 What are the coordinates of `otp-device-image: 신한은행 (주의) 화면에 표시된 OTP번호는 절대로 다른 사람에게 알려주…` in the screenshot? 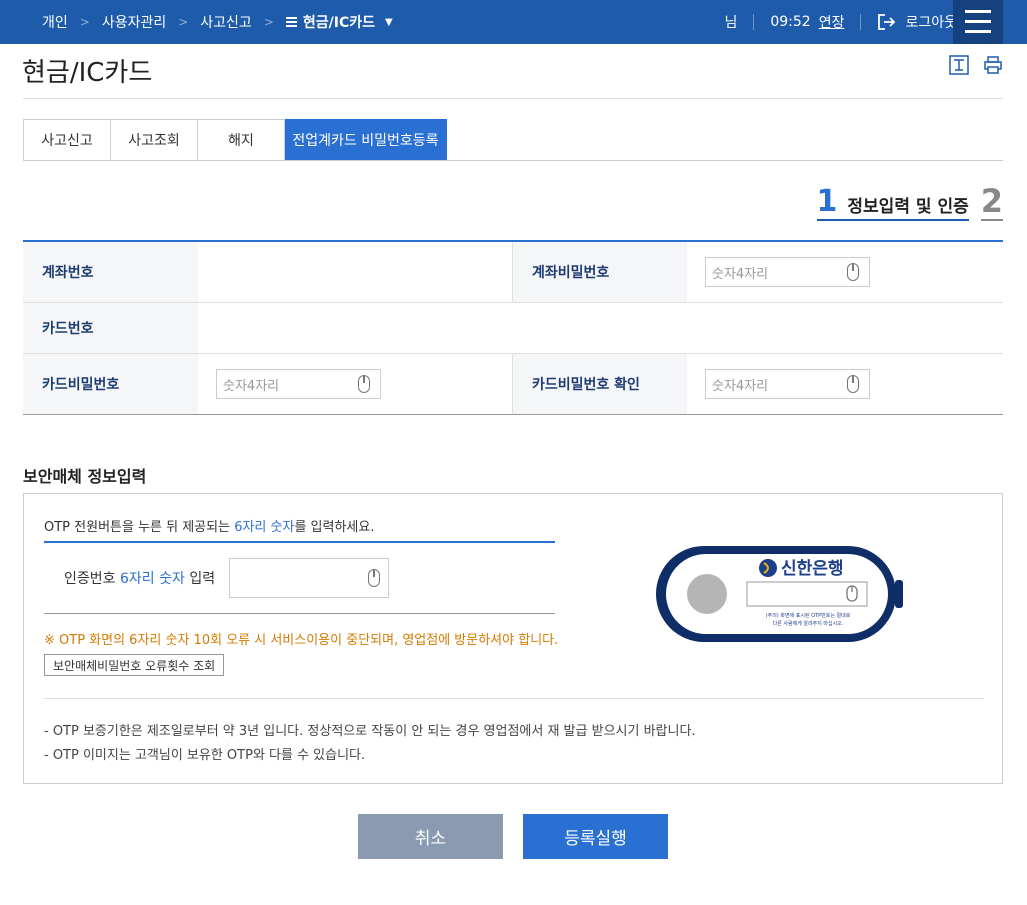 It's located at (779, 594).